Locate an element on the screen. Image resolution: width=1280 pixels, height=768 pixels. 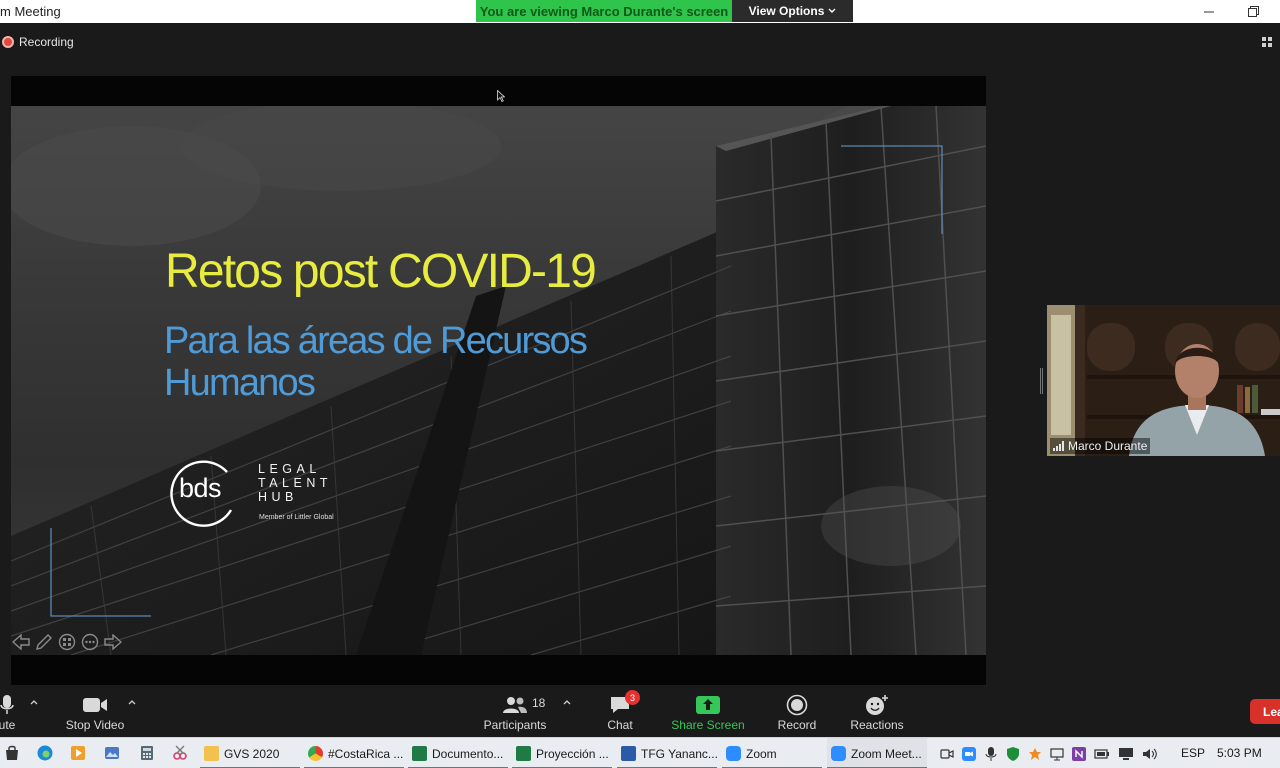
record-icon is located at coordinates (797, 705).